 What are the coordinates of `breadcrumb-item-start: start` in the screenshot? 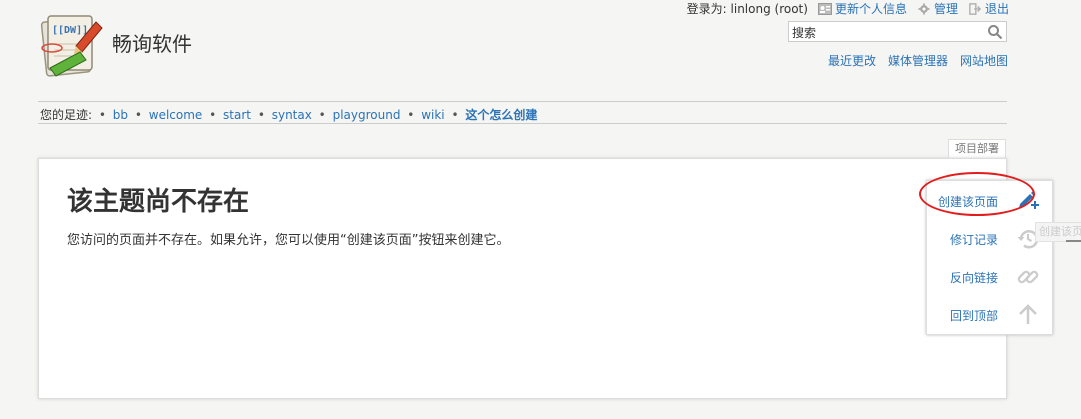 It's located at (237, 115).